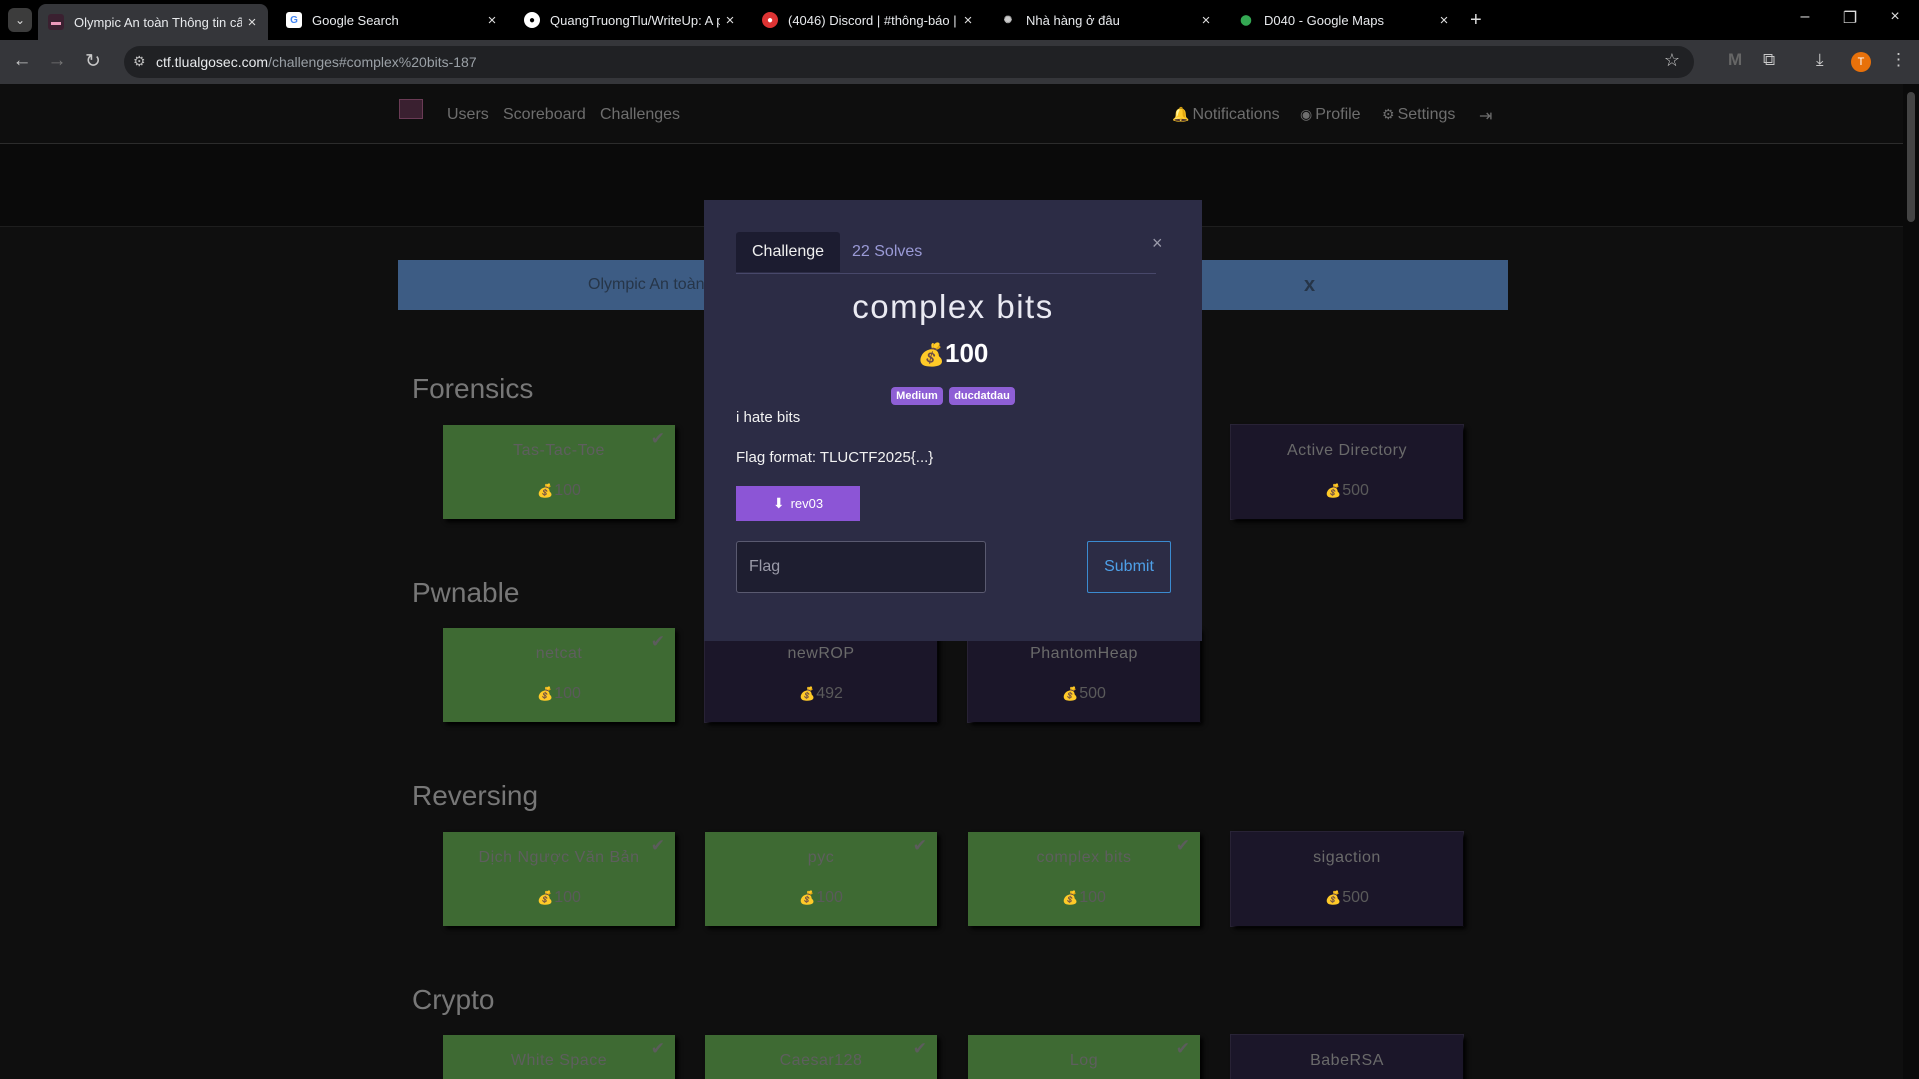 This screenshot has width=1919, height=1079. I want to click on challenge-name: BabeRSA, so click(1347, 1060).